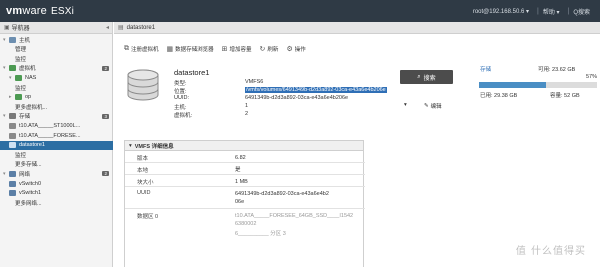 The image size is (600, 267). Describe the element at coordinates (237, 49) in the screenshot. I see `increase-capacity-button: ⊞ 增加容量` at that location.